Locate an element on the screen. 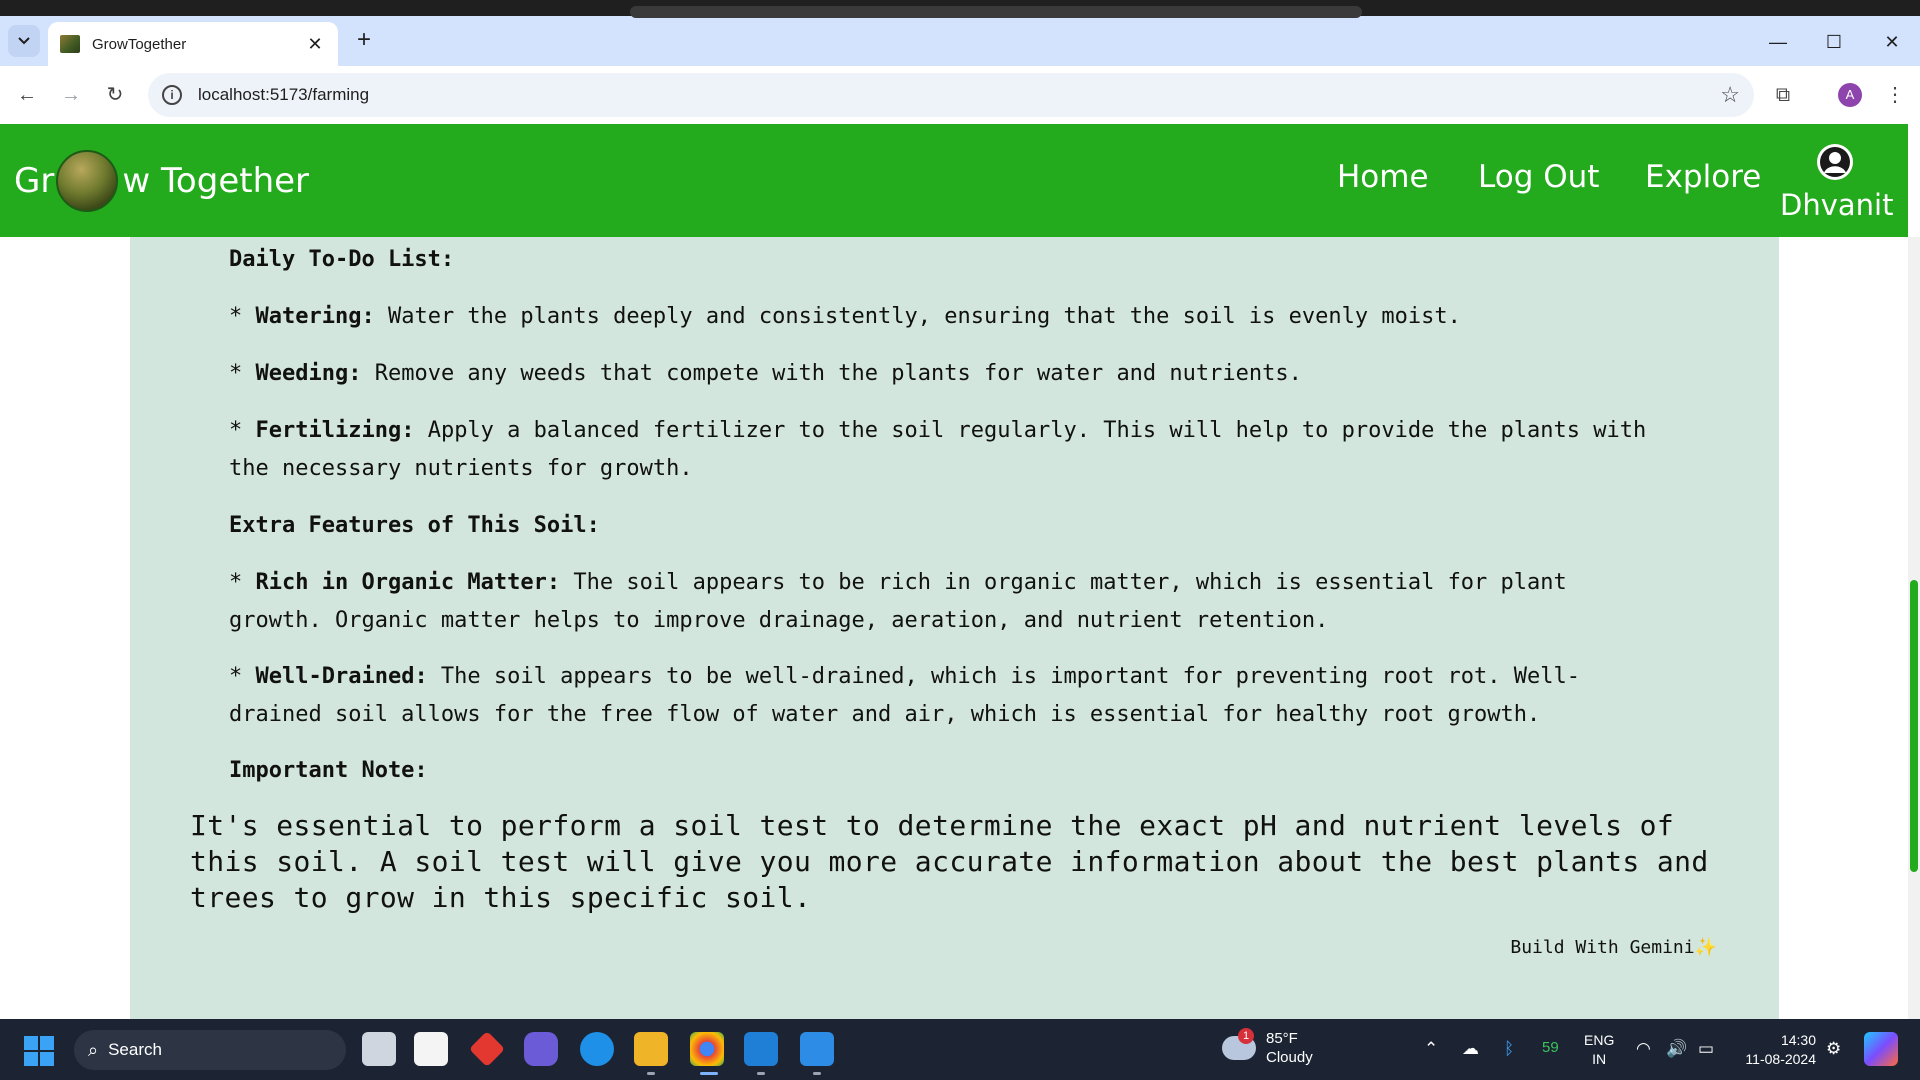  nav-home-link: Home is located at coordinates (1383, 177).